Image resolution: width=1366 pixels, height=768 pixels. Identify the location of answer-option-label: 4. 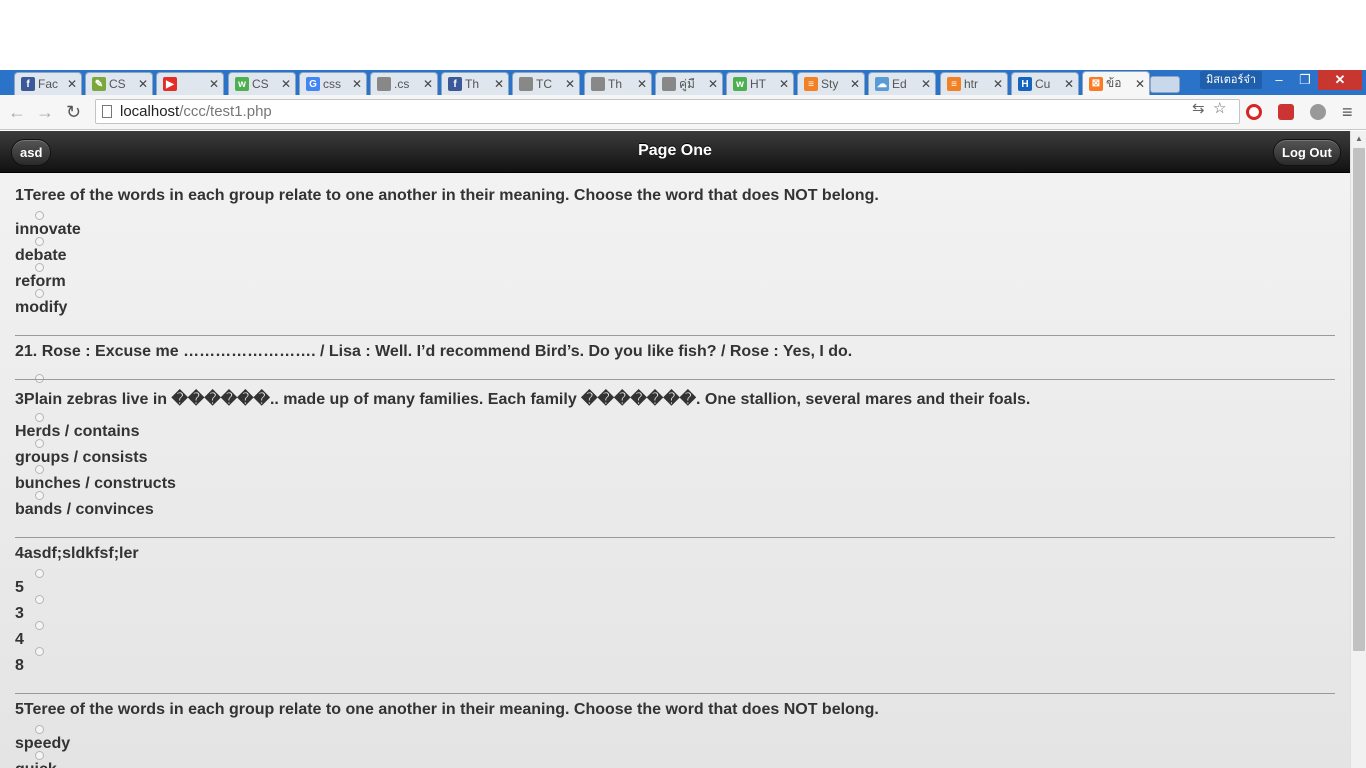
(19, 640).